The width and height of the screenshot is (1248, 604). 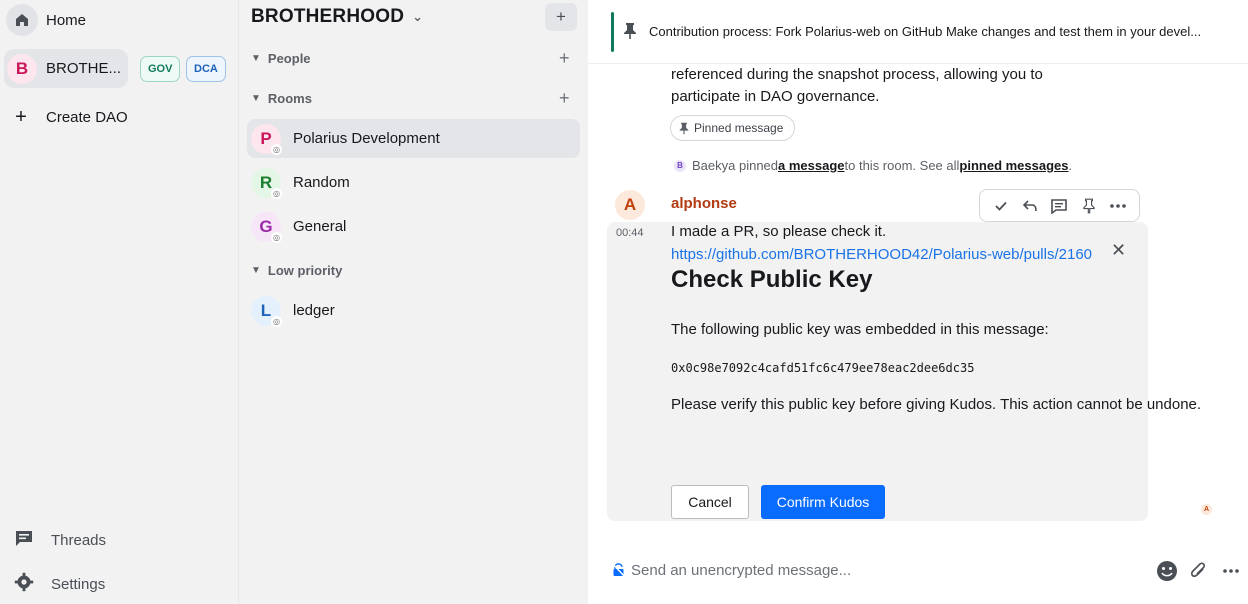 What do you see at coordinates (680, 165) in the screenshot?
I see `avatar: B` at bounding box center [680, 165].